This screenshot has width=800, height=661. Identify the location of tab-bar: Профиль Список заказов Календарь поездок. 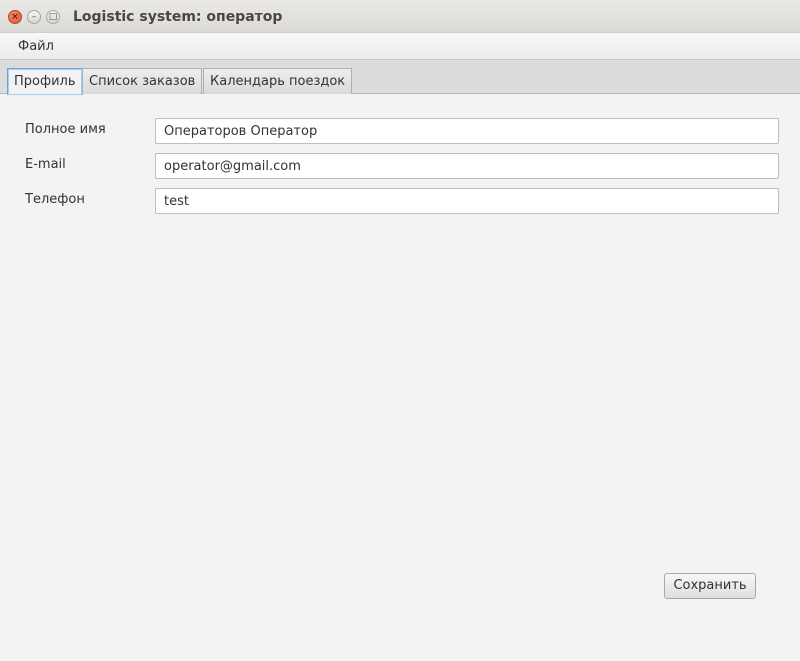
(400, 77).